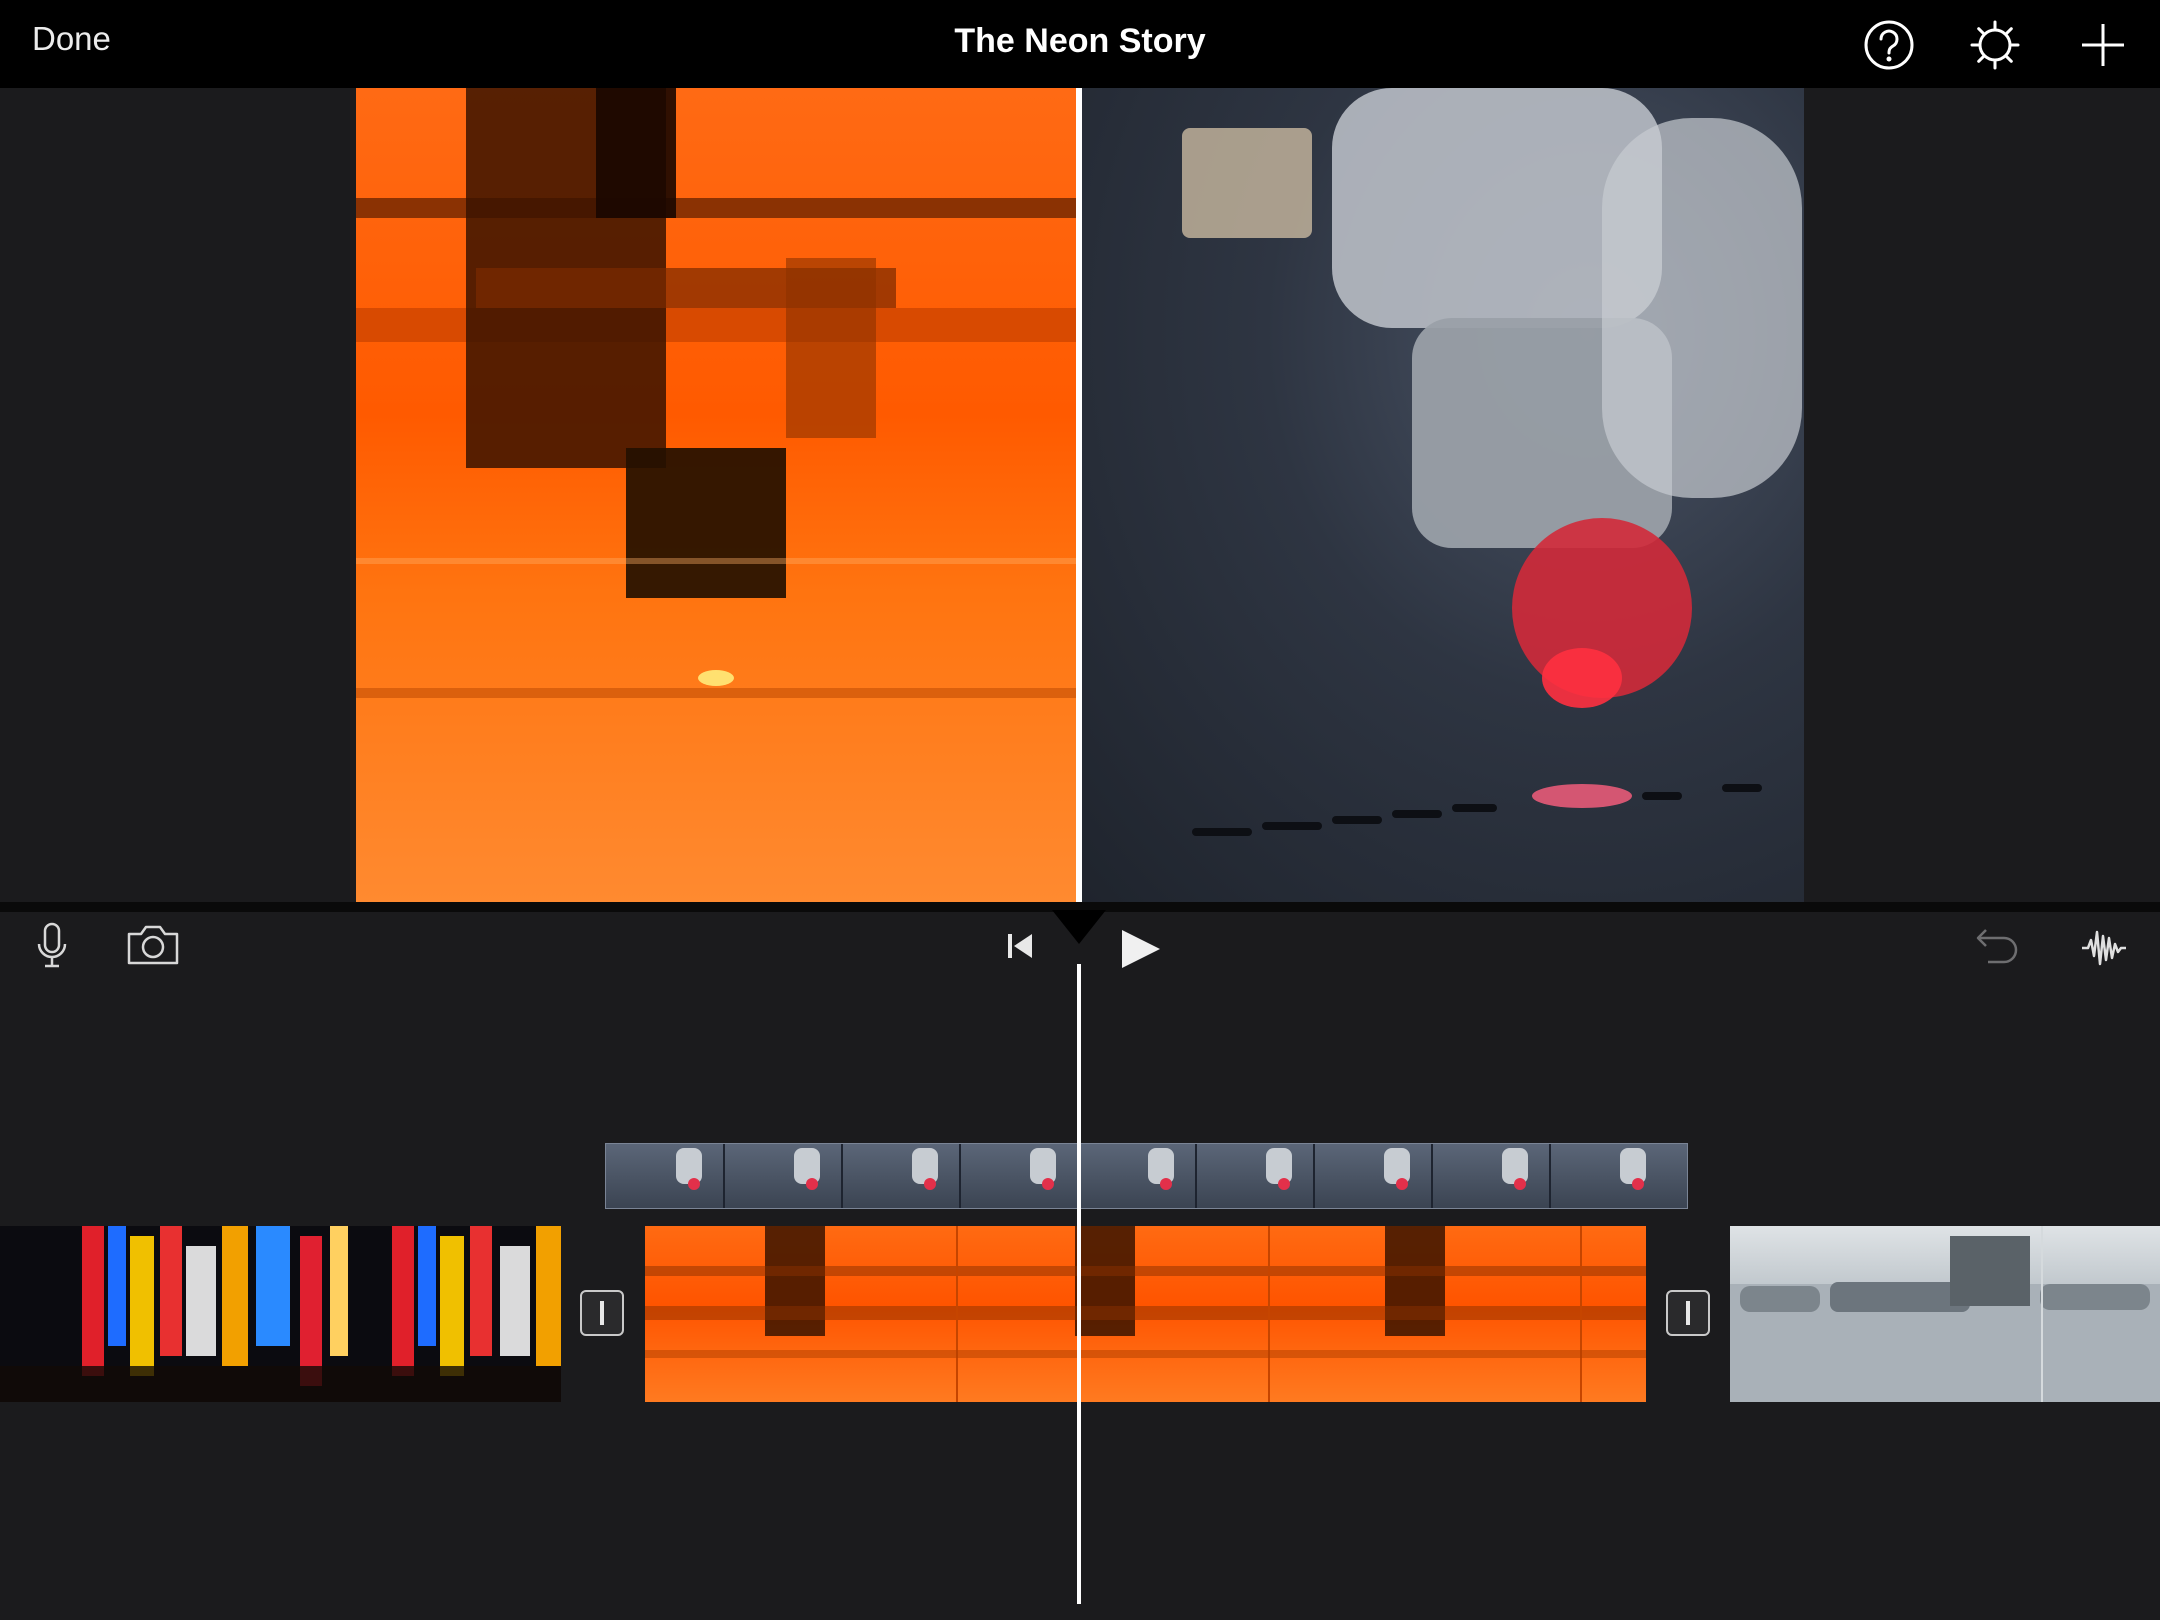  I want to click on split-divider, so click(1079, 496).